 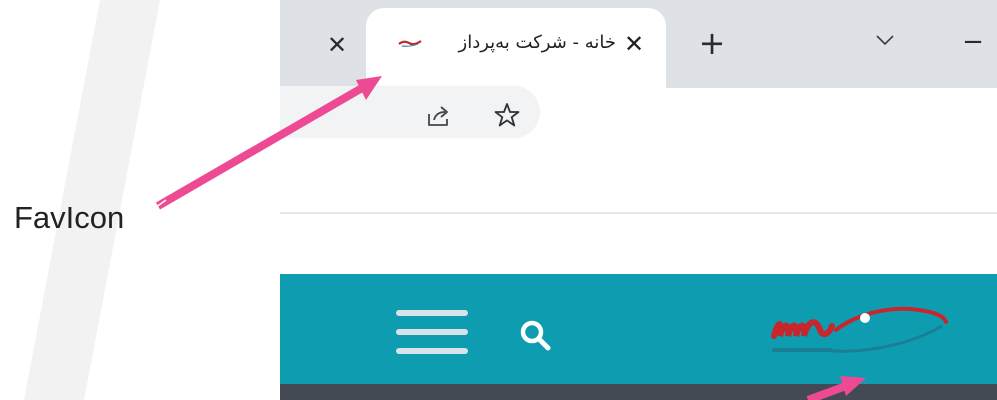 I want to click on previous-tab-close-button: ✕, so click(x=337, y=45).